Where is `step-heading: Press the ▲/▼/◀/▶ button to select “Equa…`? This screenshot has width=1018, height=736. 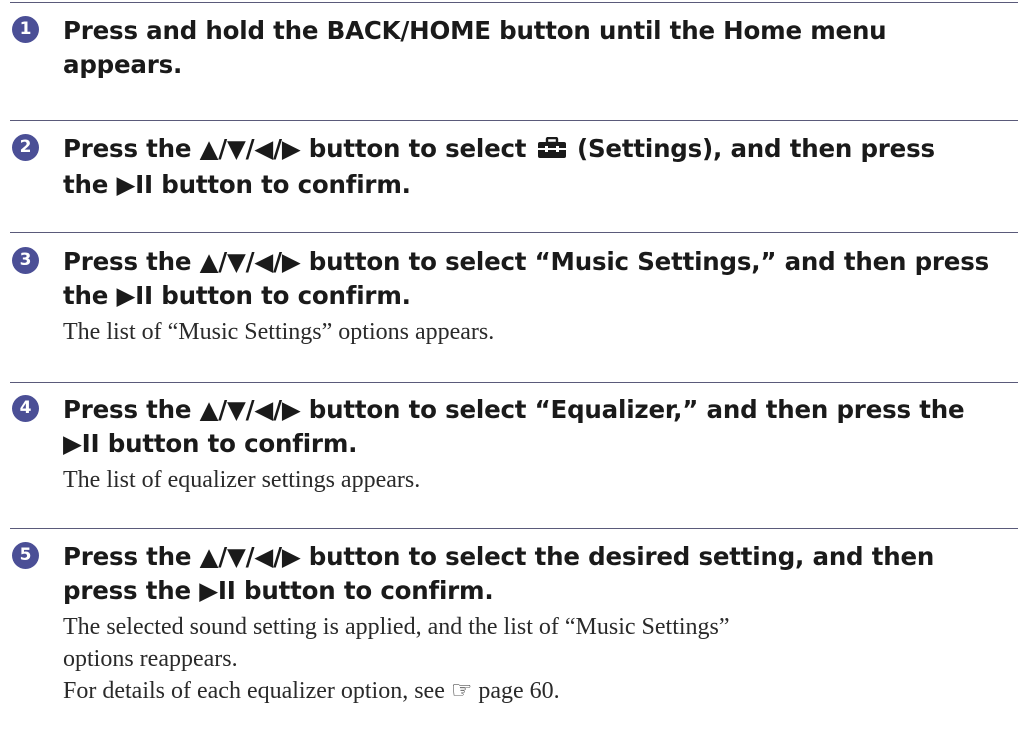
step-heading: Press the ▲/▼/◀/▶ button to select “Equa… is located at coordinates (532, 427).